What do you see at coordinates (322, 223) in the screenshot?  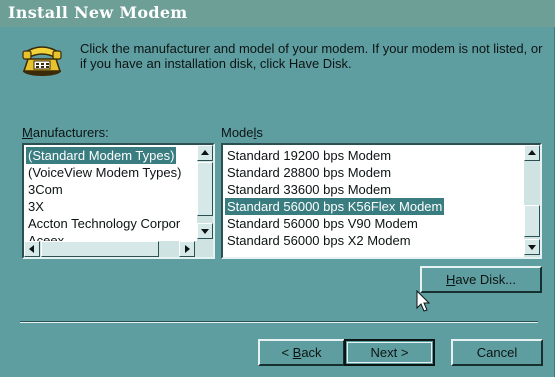 I see `model-item: Standard 56000 bps V90 Modem` at bounding box center [322, 223].